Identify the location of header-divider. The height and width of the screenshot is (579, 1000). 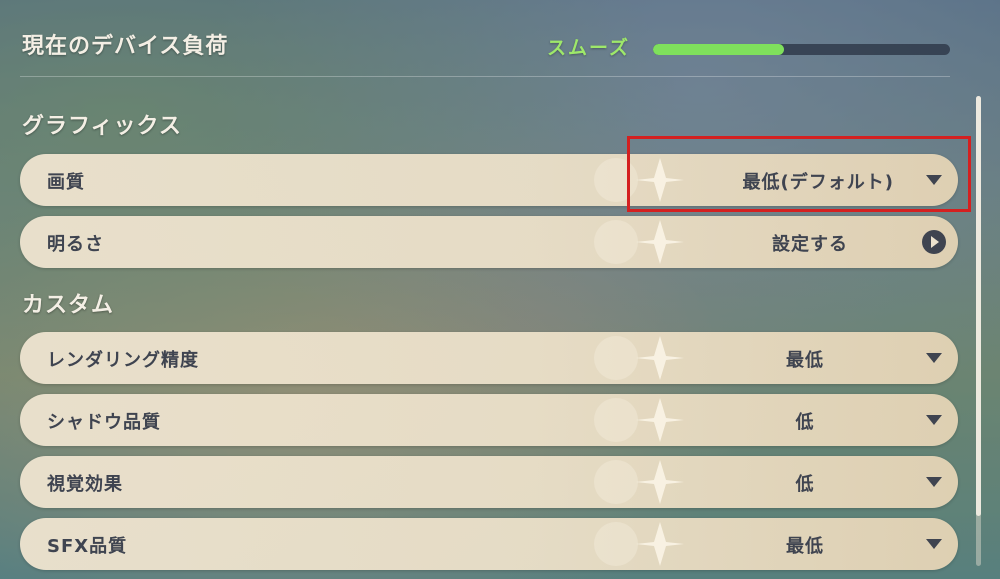
(485, 76).